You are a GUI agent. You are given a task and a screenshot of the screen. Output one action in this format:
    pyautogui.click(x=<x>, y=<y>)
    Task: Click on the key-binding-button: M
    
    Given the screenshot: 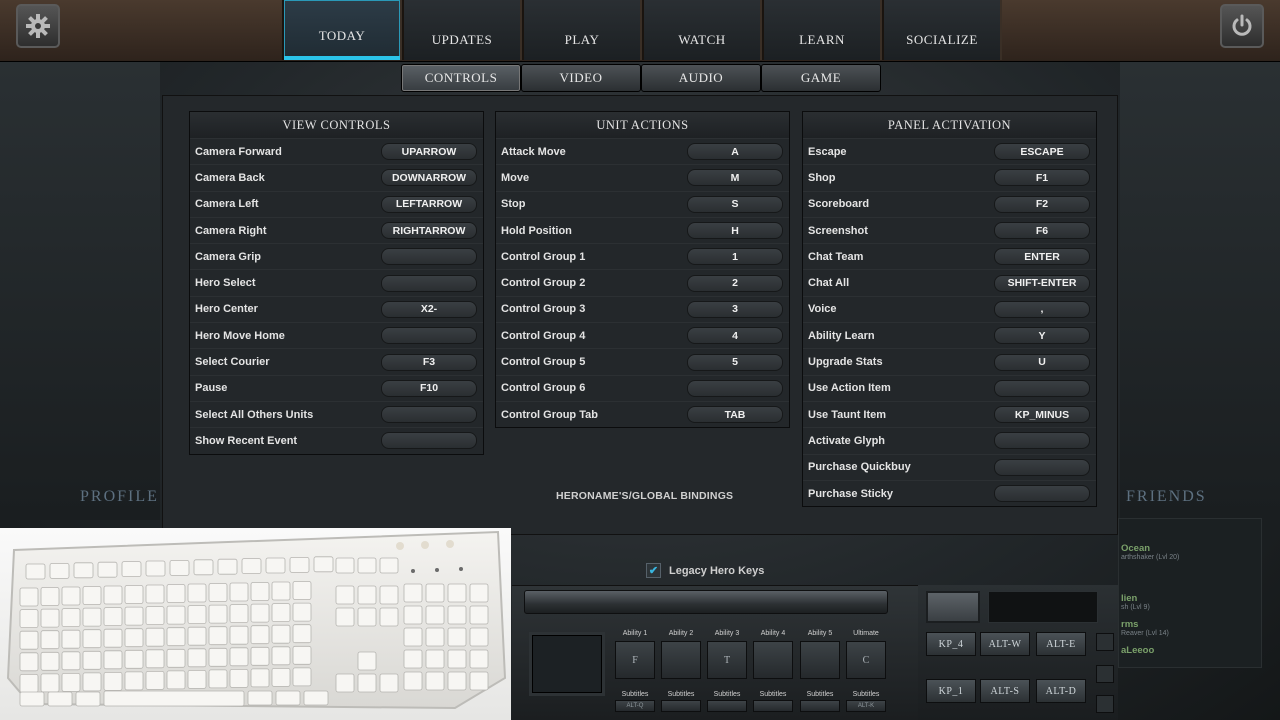 What is the action you would take?
    pyautogui.click(x=735, y=178)
    